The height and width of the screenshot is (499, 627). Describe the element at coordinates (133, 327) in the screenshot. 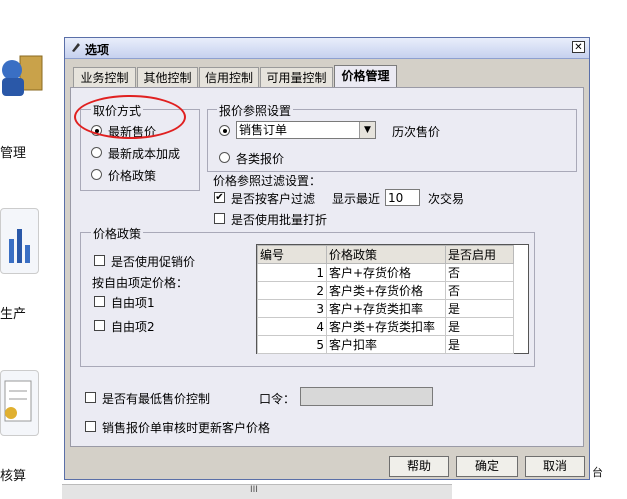

I see `free-item2-label: 自由项2` at that location.